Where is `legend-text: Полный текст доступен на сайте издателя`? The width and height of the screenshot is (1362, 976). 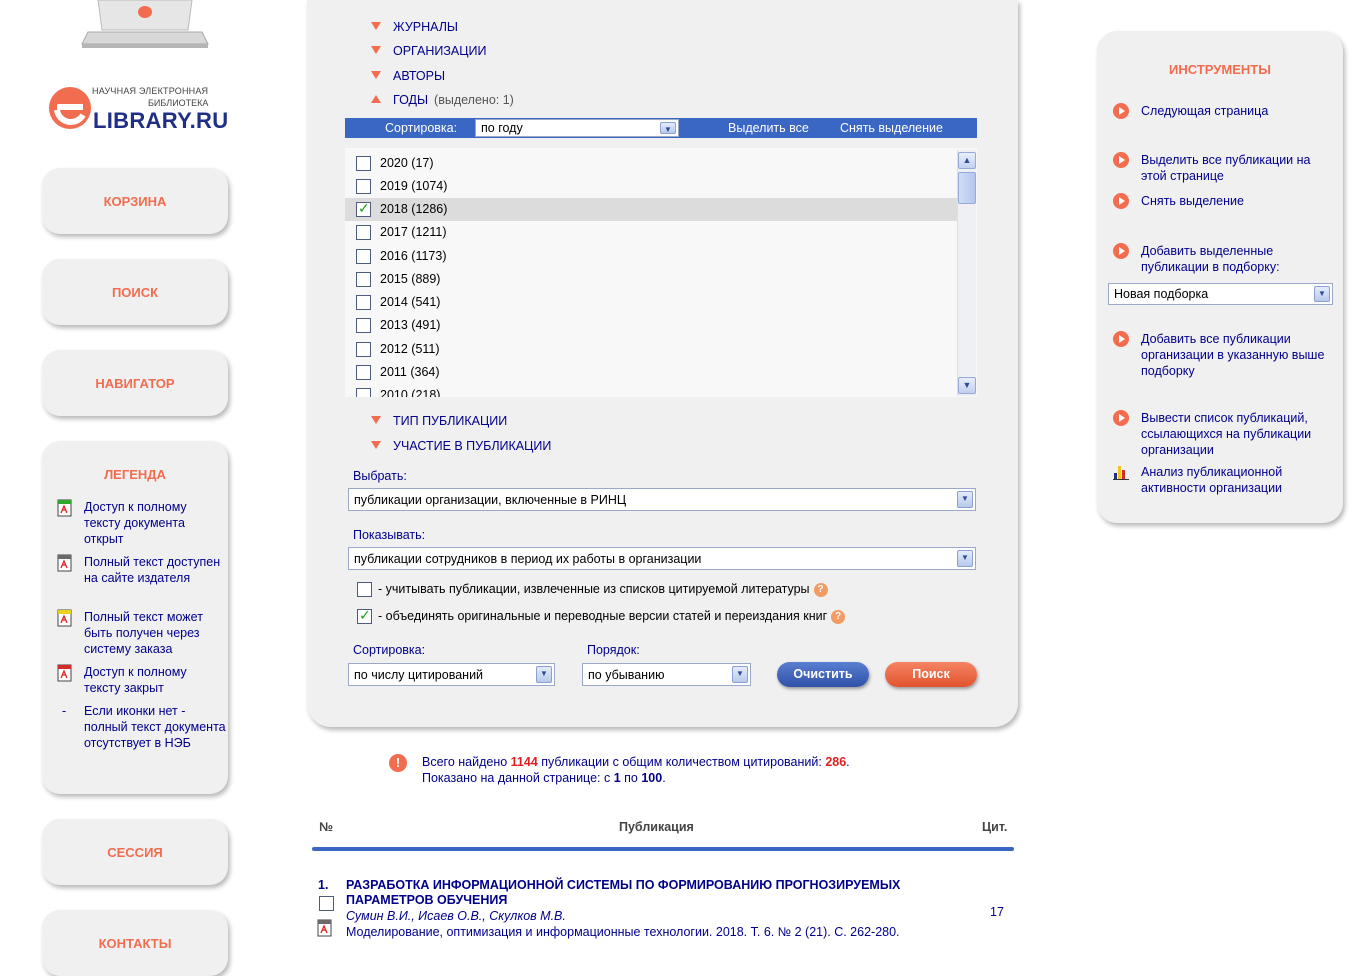 legend-text: Полный текст доступен на сайте издателя is located at coordinates (152, 570).